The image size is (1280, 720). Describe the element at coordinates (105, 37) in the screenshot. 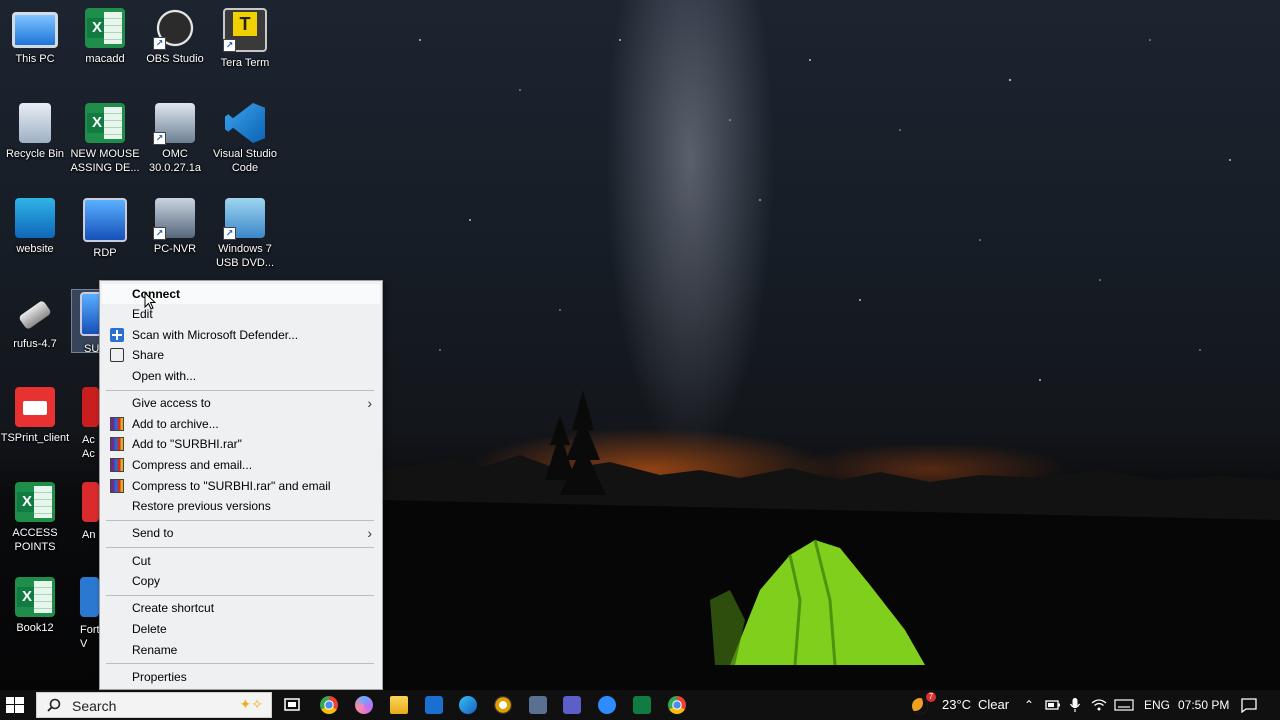

I see `desktop-icon-macadd: macadd` at that location.